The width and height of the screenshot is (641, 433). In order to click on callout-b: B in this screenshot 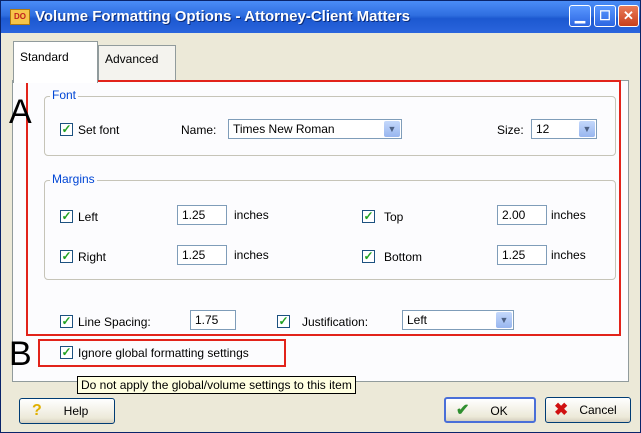, I will do `click(20, 354)`.